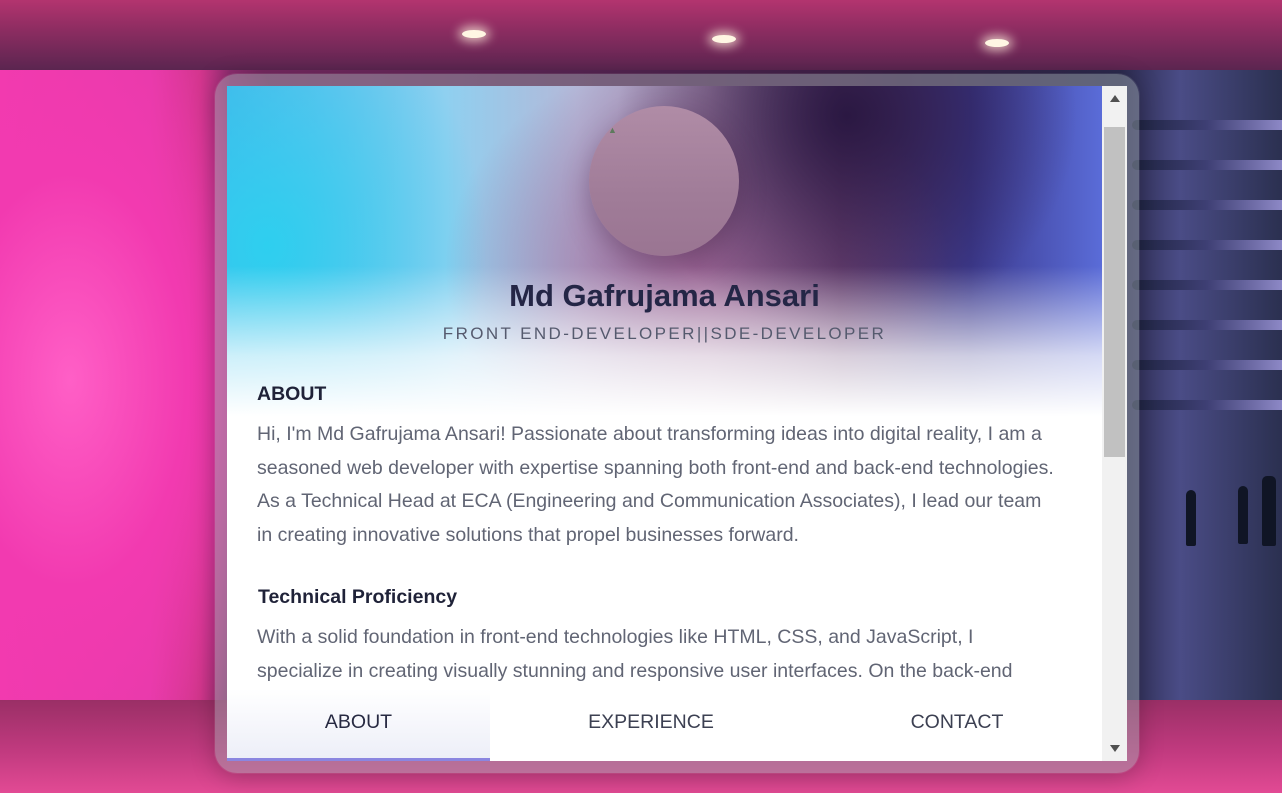 The width and height of the screenshot is (1282, 793). What do you see at coordinates (641, 35) in the screenshot?
I see `ceiling` at bounding box center [641, 35].